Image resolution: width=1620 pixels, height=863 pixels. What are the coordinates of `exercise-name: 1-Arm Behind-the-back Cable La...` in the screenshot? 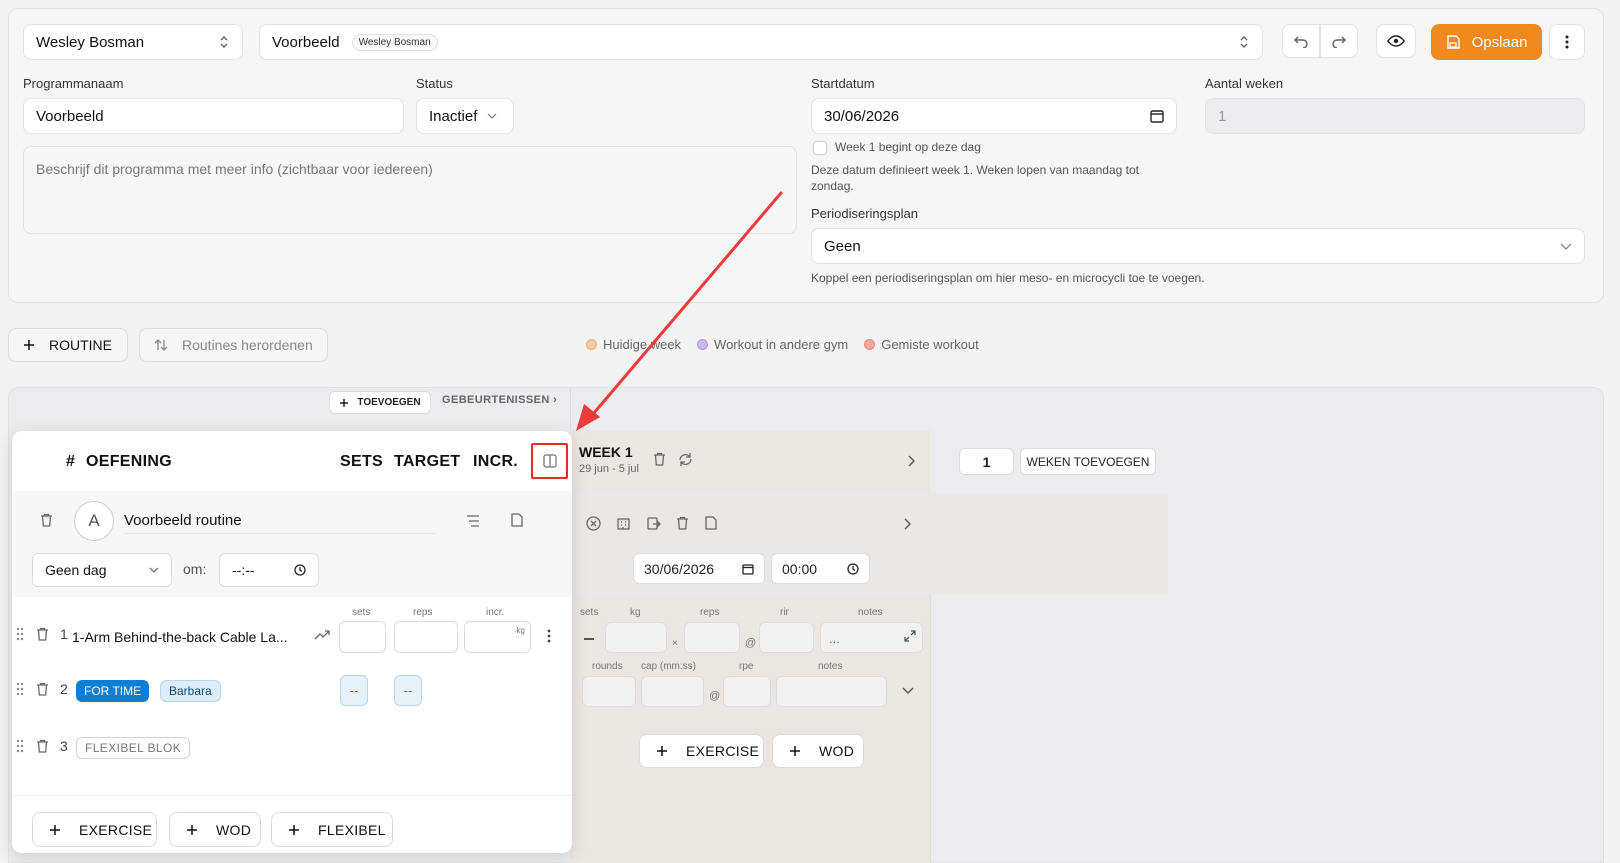 It's located at (180, 637).